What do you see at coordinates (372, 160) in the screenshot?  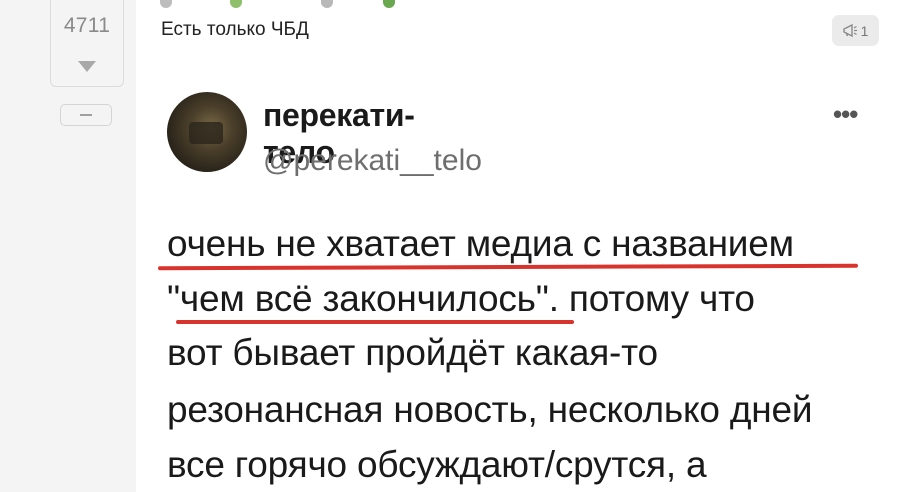 I see `tweet-handle: @perekati__telo` at bounding box center [372, 160].